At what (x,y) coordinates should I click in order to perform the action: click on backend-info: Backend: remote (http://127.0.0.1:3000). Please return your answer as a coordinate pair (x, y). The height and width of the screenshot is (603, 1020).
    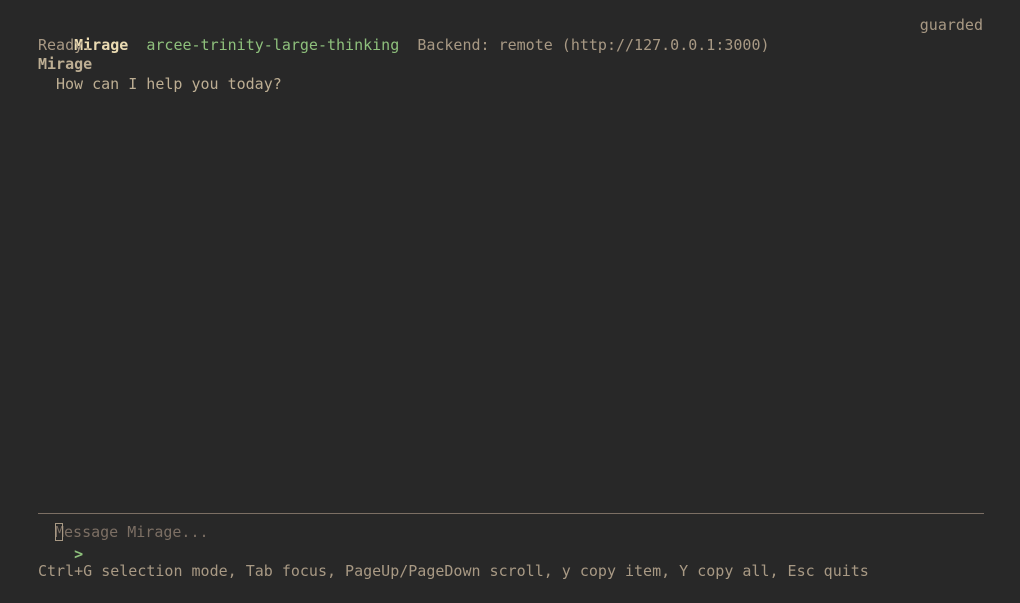
    Looking at the image, I should click on (593, 45).